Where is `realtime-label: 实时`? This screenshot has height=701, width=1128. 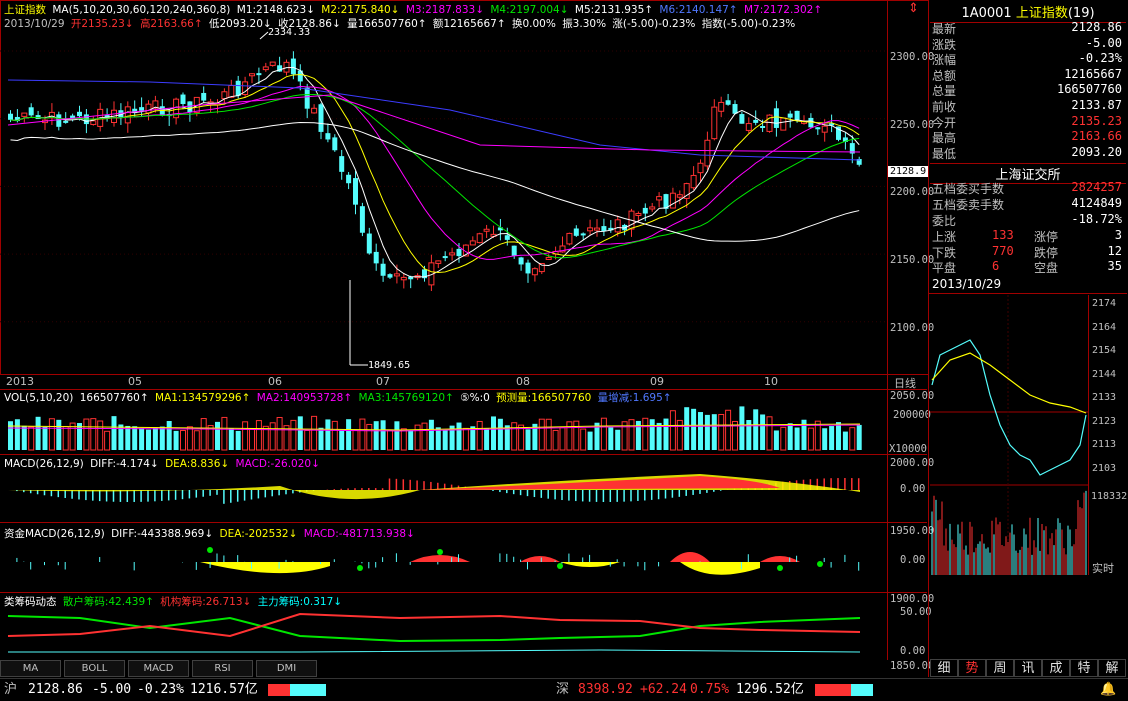
realtime-label: 实时 is located at coordinates (1103, 568).